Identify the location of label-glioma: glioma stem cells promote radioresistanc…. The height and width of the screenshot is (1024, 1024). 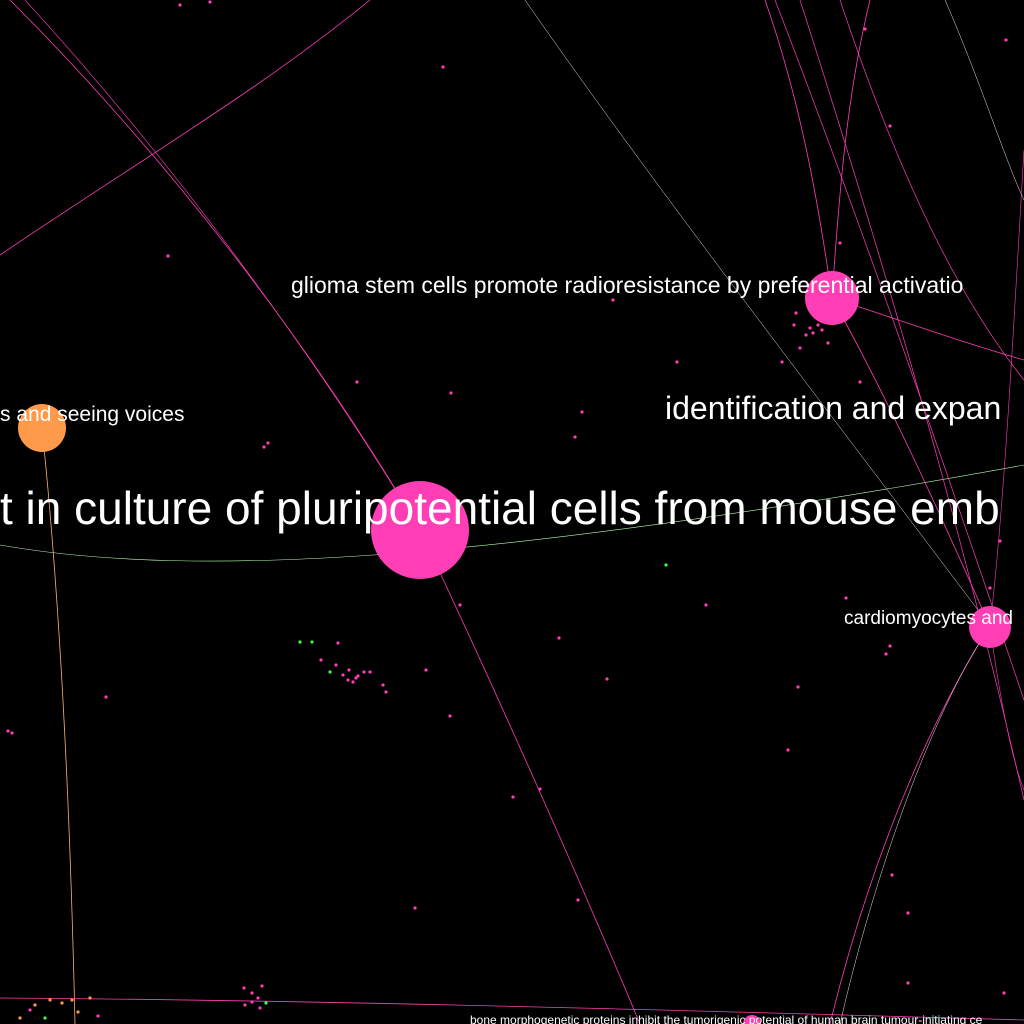
(627, 285).